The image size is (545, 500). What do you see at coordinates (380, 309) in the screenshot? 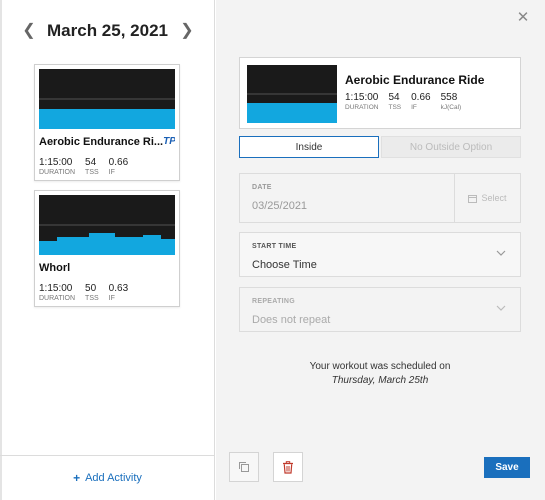
I see `repeating-dropdown: REPEATING Does not repeat` at bounding box center [380, 309].